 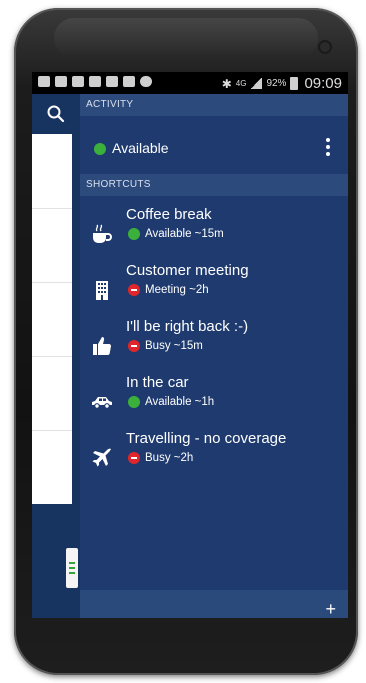 I want to click on system-indicators: ✱ 4G 92% 09:09, so click(x=282, y=83).